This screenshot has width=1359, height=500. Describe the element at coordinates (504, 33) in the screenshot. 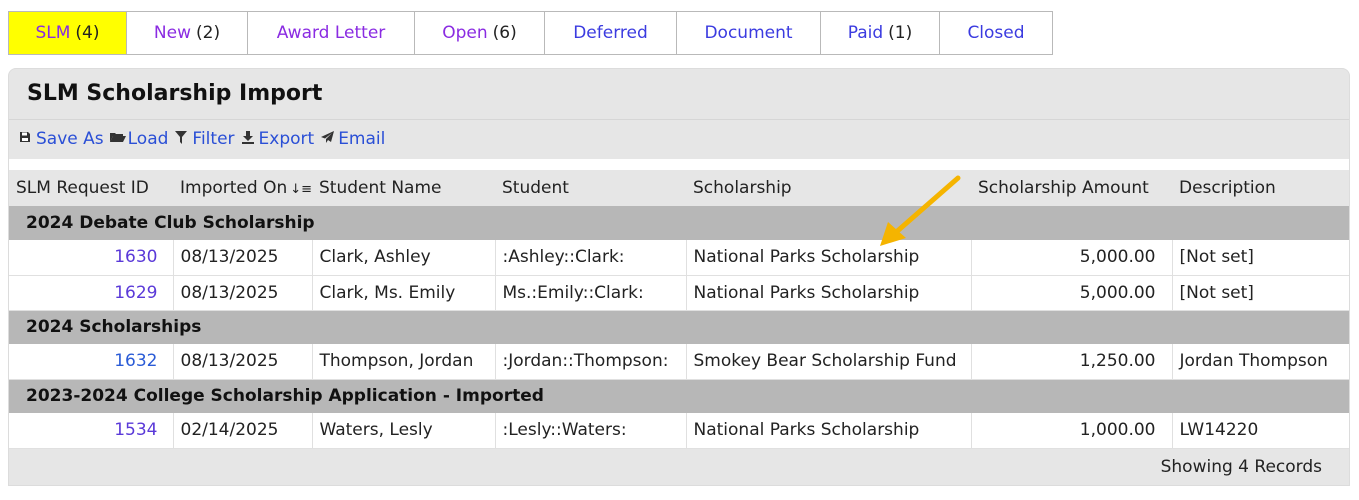

I see `tab-count: (6)` at that location.